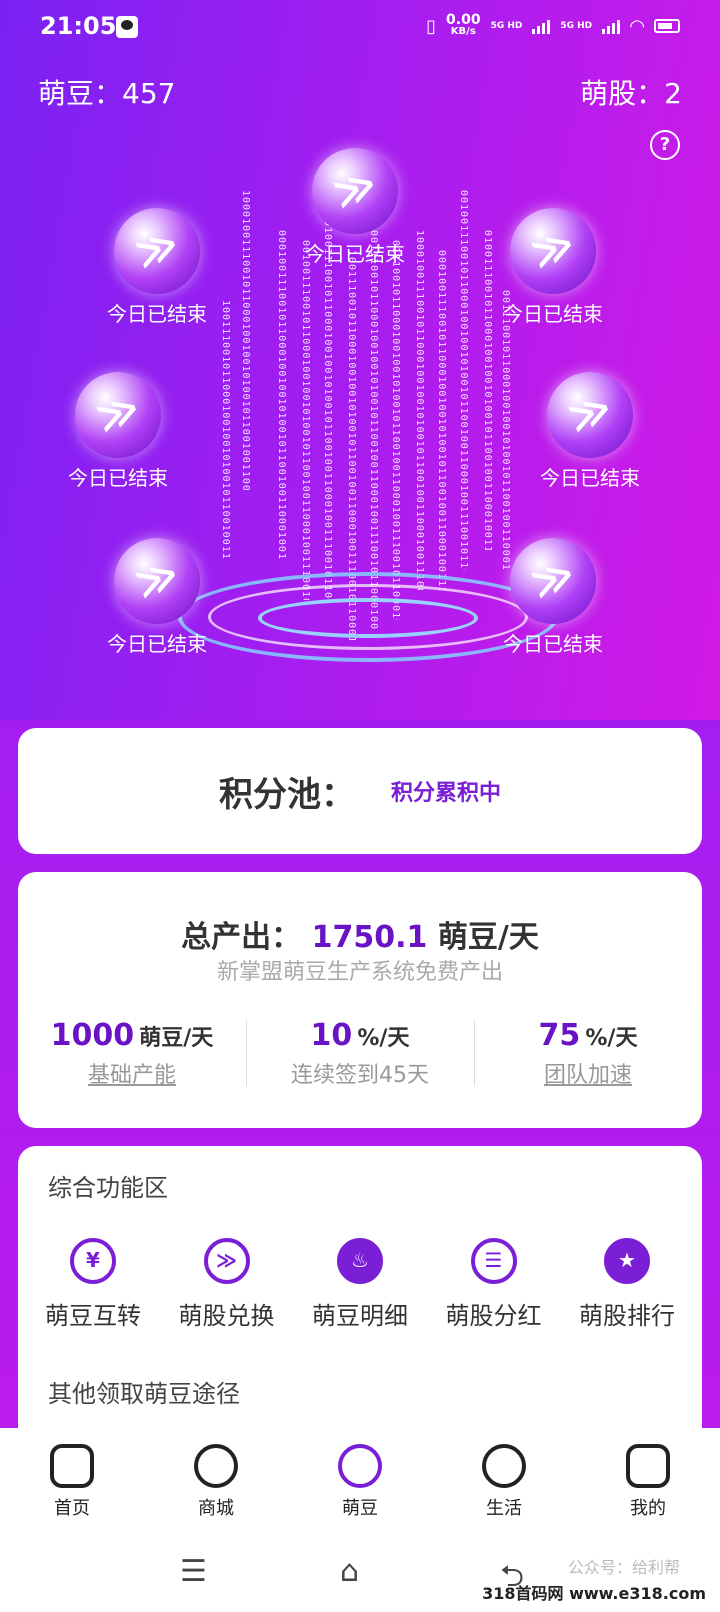 The height and width of the screenshot is (1612, 720). I want to click on bean-bubble-right-1: 今日已结束, so click(553, 267).